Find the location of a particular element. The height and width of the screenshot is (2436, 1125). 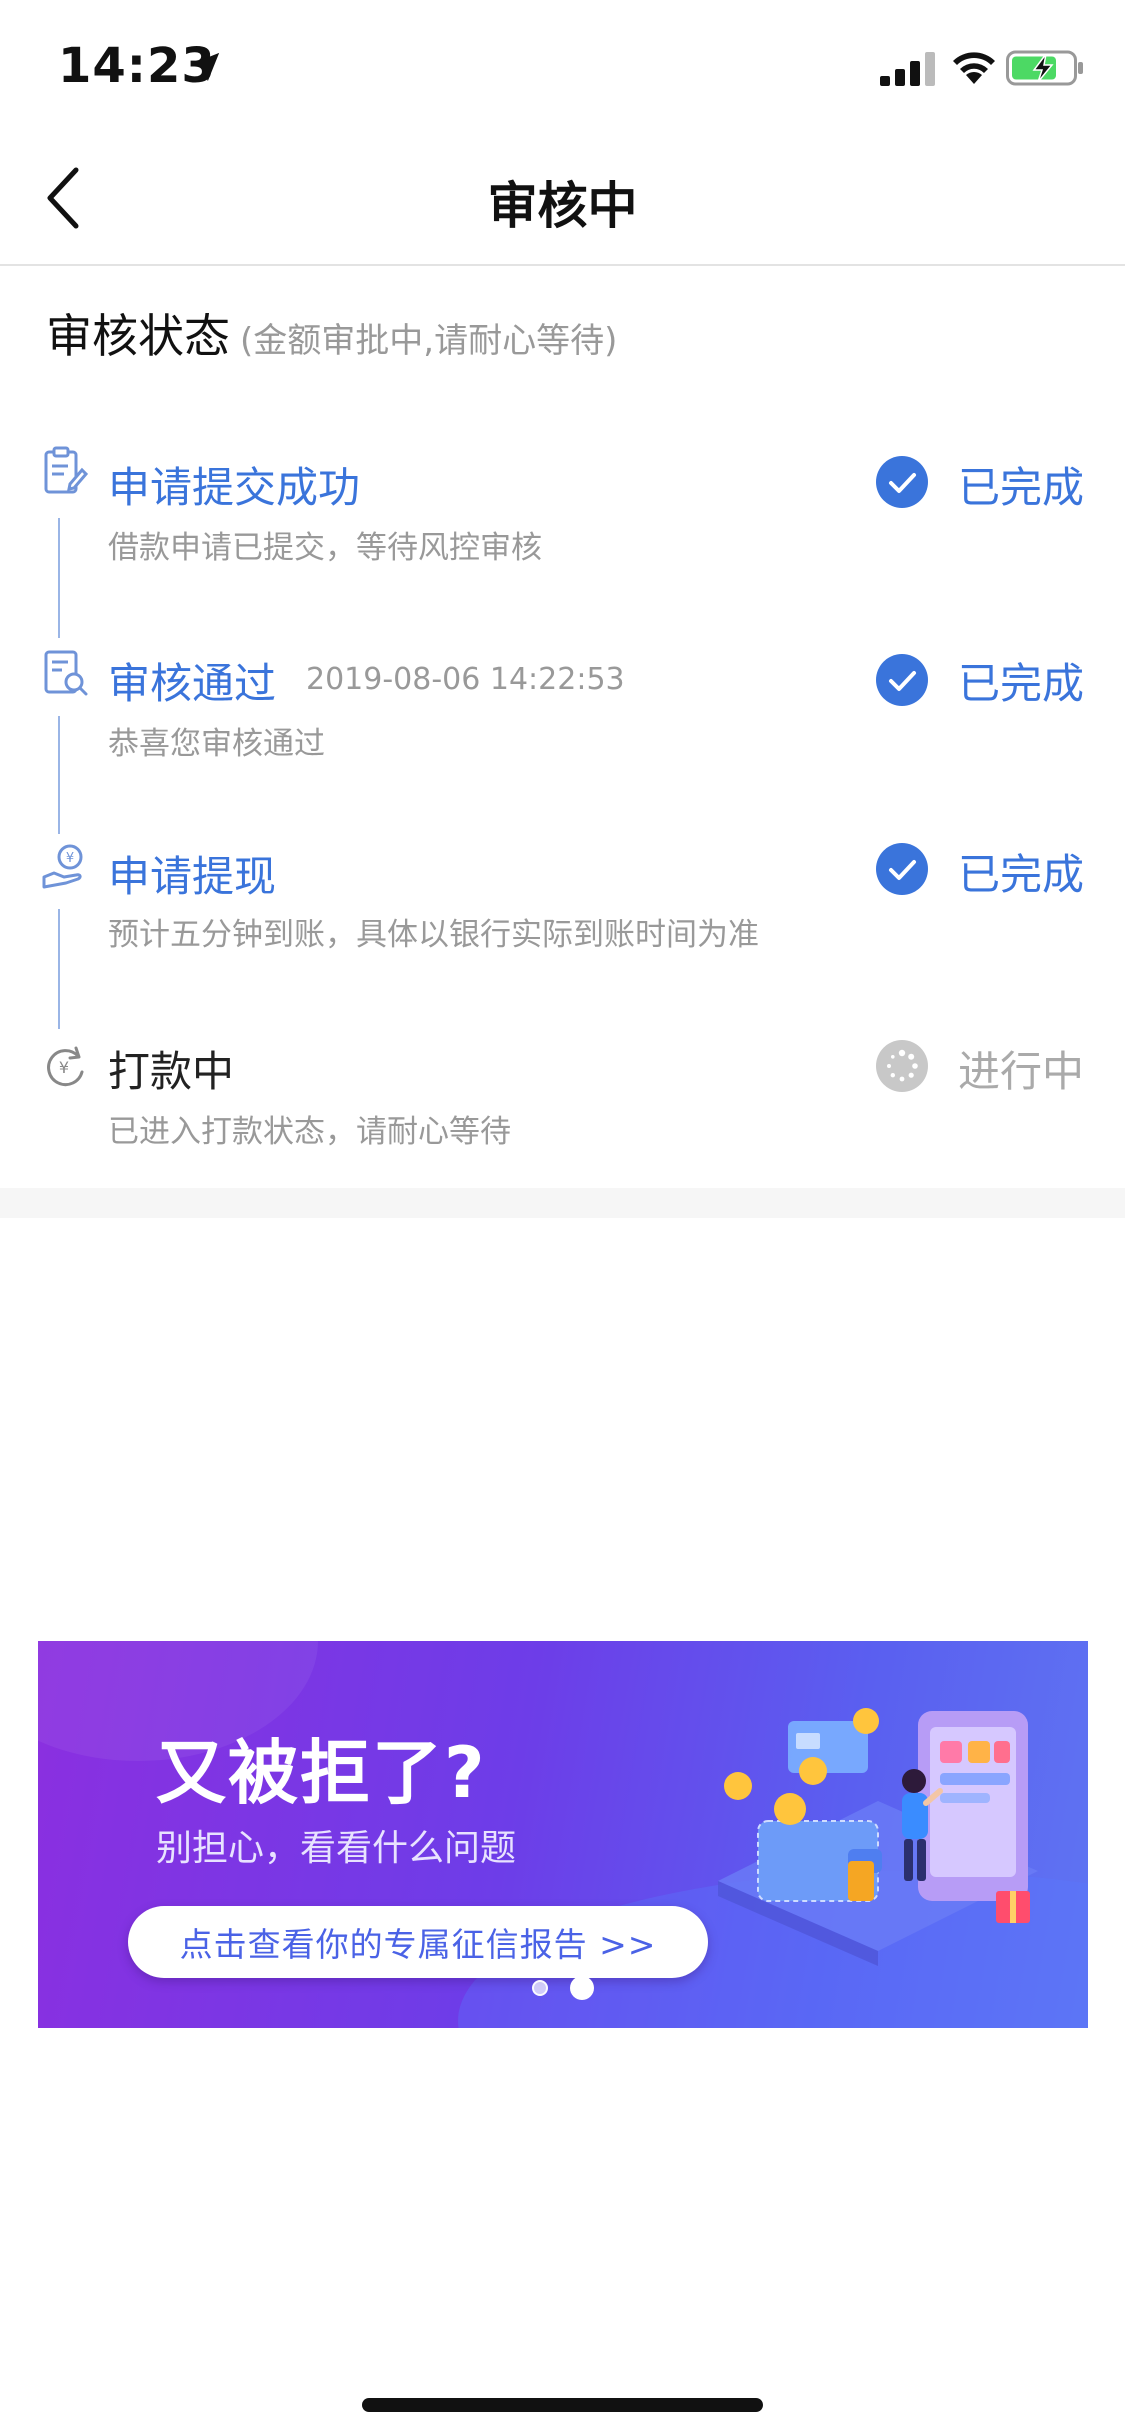

pagination-dot is located at coordinates (540, 1988).